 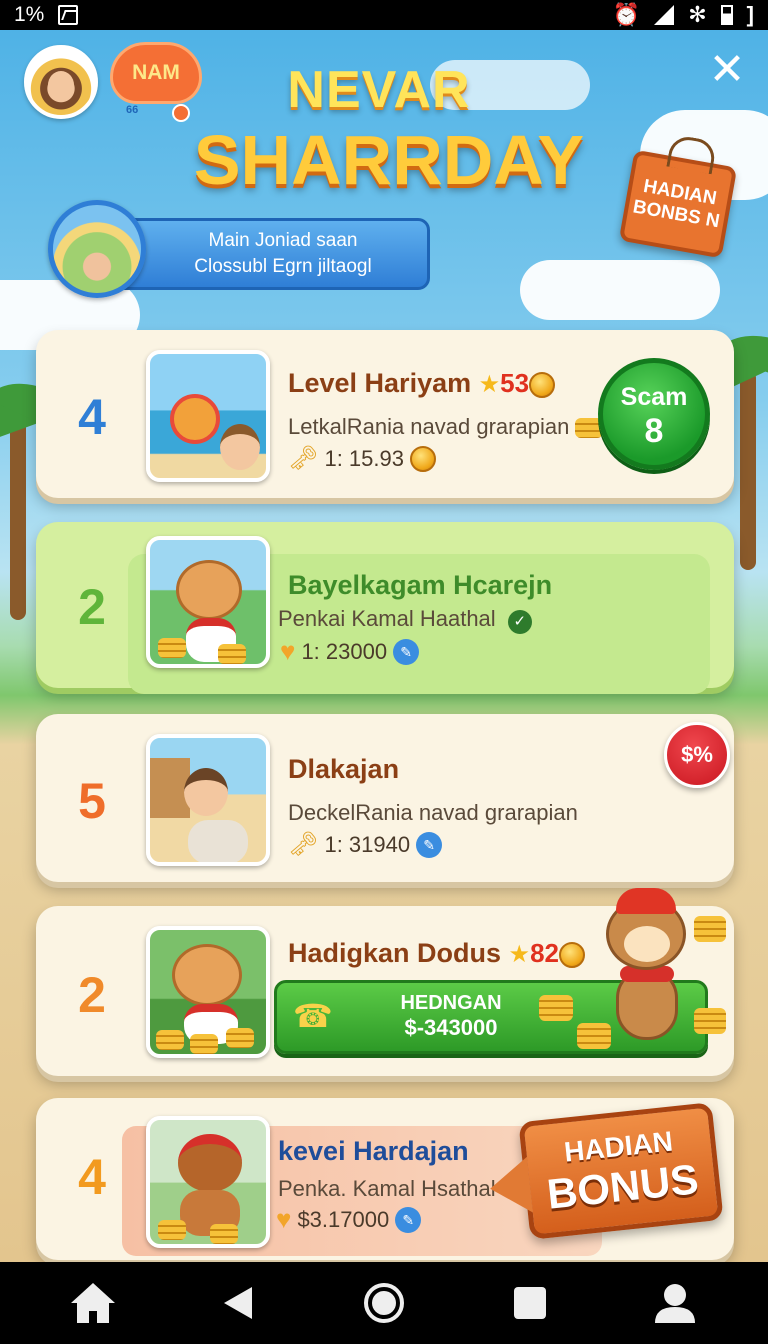 I want to click on alarm-icon: ⏰, so click(x=626, y=14).